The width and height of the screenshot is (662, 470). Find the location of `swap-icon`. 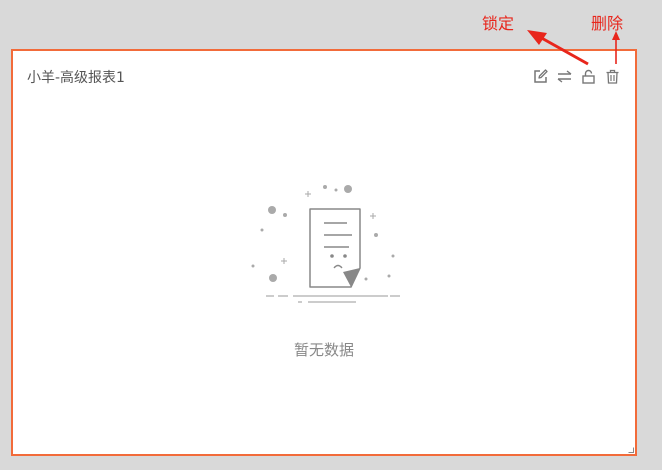

swap-icon is located at coordinates (564, 76).